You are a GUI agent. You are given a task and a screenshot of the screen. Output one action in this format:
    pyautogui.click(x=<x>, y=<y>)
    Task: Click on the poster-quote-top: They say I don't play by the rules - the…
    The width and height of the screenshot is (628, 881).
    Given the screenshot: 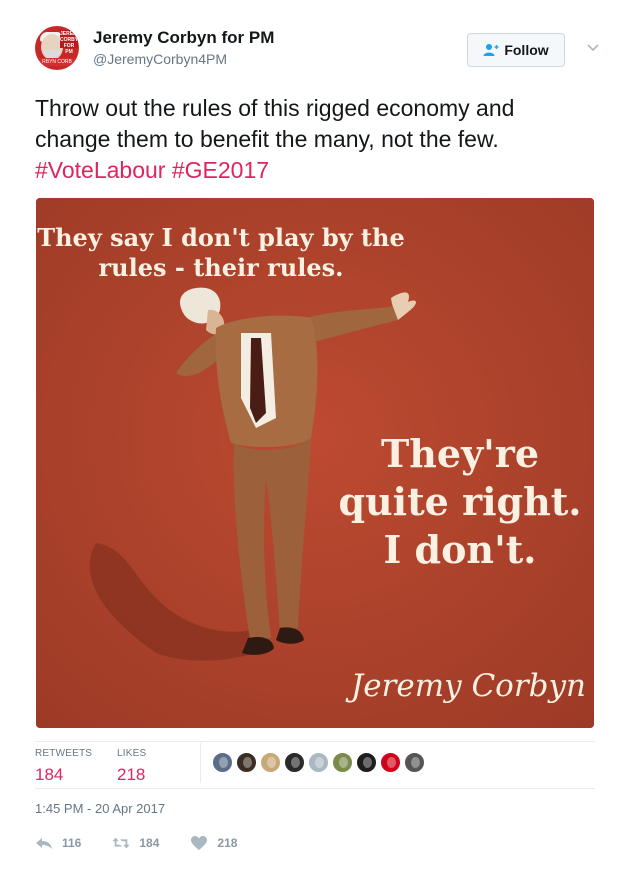 What is the action you would take?
    pyautogui.click(x=221, y=252)
    